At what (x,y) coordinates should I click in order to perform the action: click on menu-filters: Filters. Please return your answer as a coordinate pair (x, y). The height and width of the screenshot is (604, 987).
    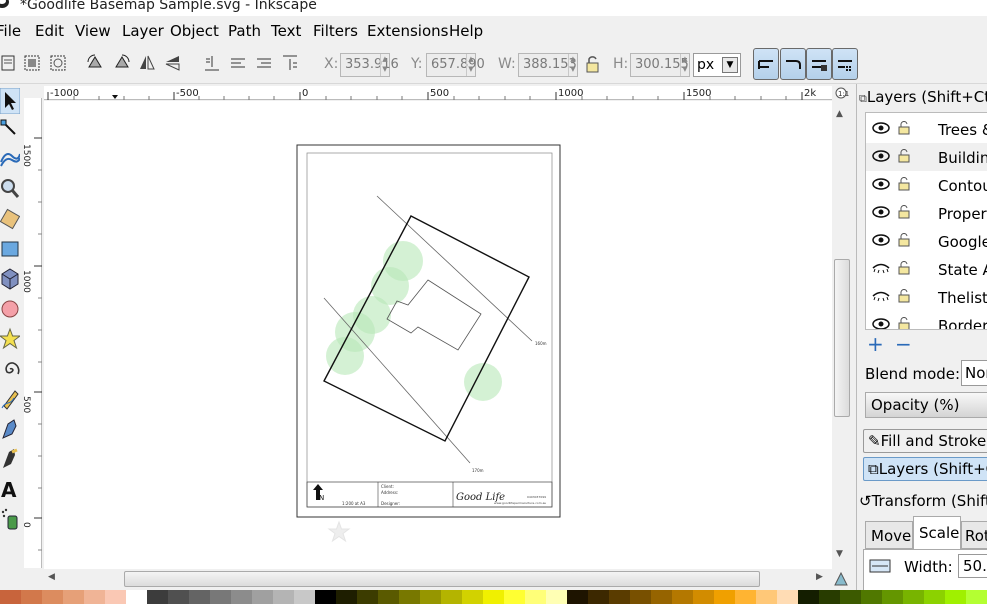
    Looking at the image, I should click on (335, 31).